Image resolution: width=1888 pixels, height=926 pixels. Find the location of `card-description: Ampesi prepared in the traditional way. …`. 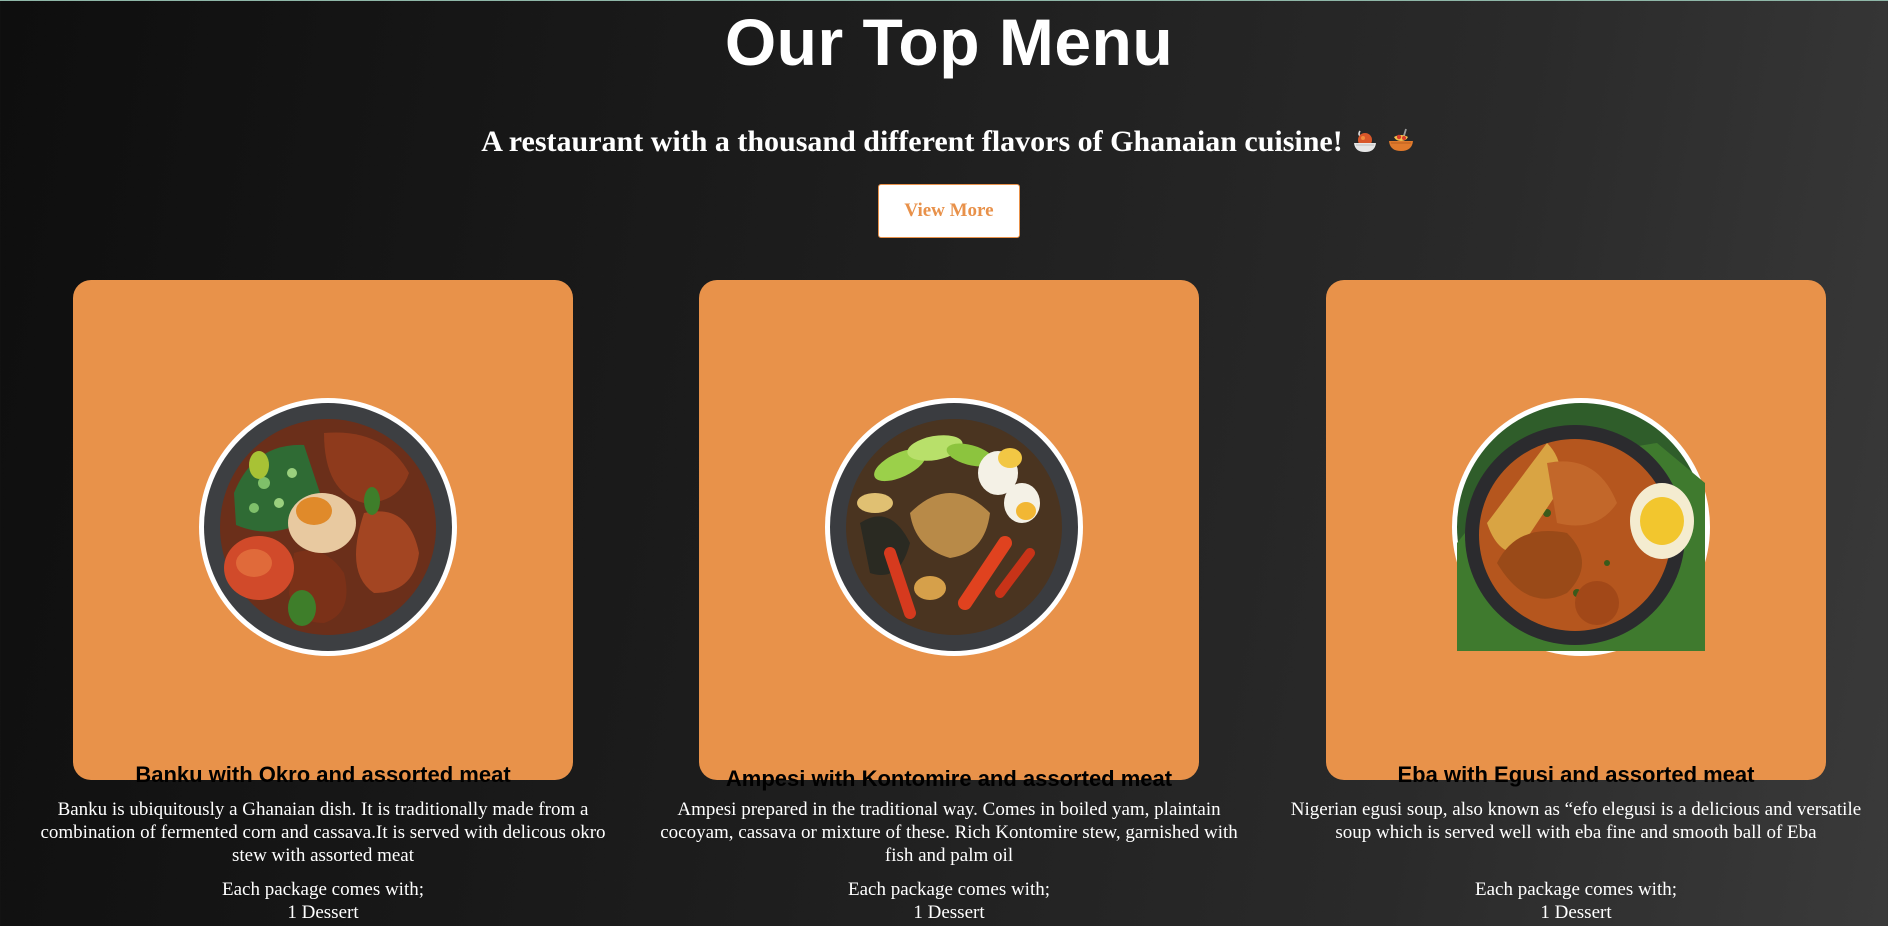

card-description: Ampesi prepared in the traditional way. … is located at coordinates (949, 832).